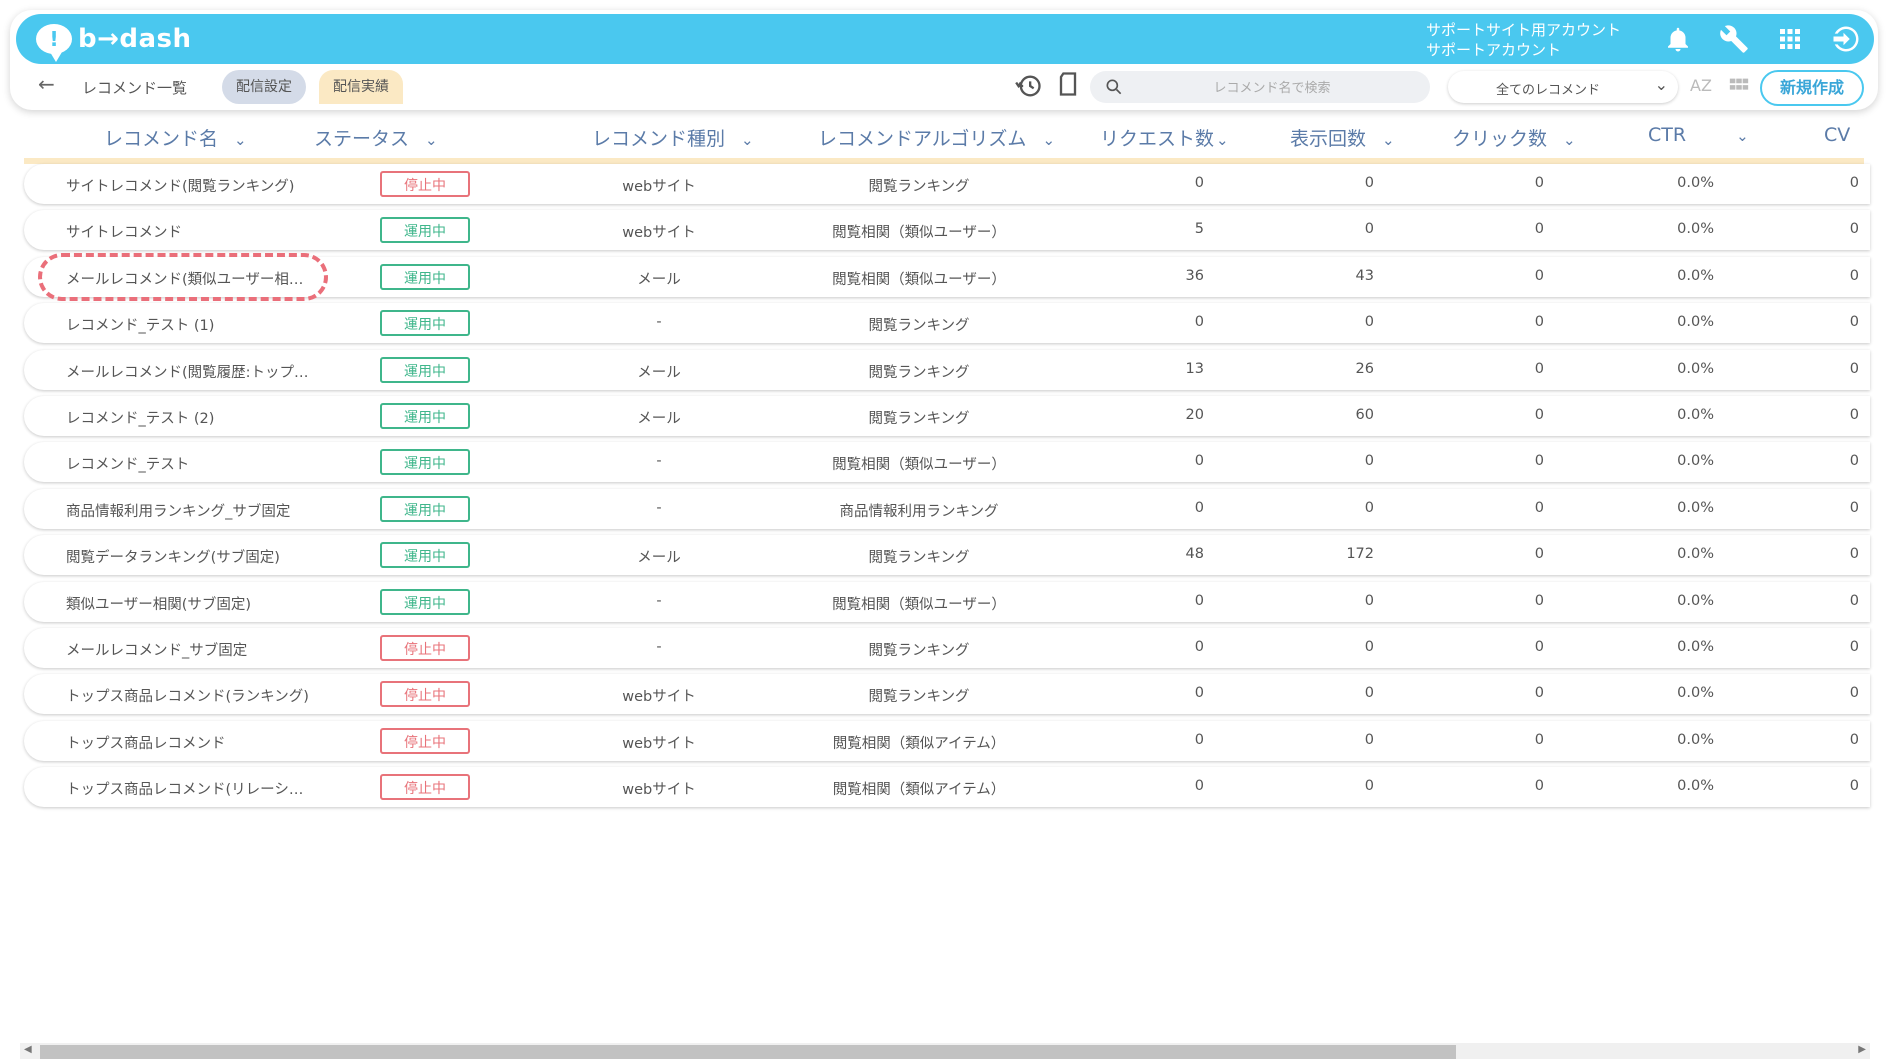  Describe the element at coordinates (1790, 39) in the screenshot. I see `apps-grid-icon` at that location.